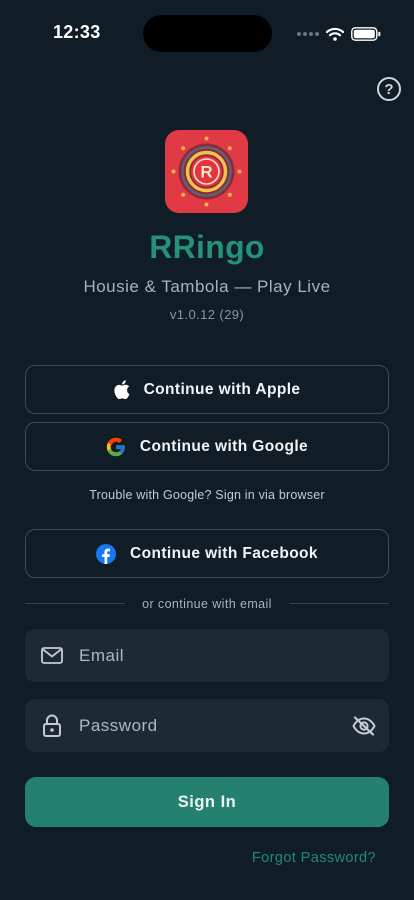 Image resolution: width=414 pixels, height=900 pixels. I want to click on status-bar: 12:33, so click(207, 32).